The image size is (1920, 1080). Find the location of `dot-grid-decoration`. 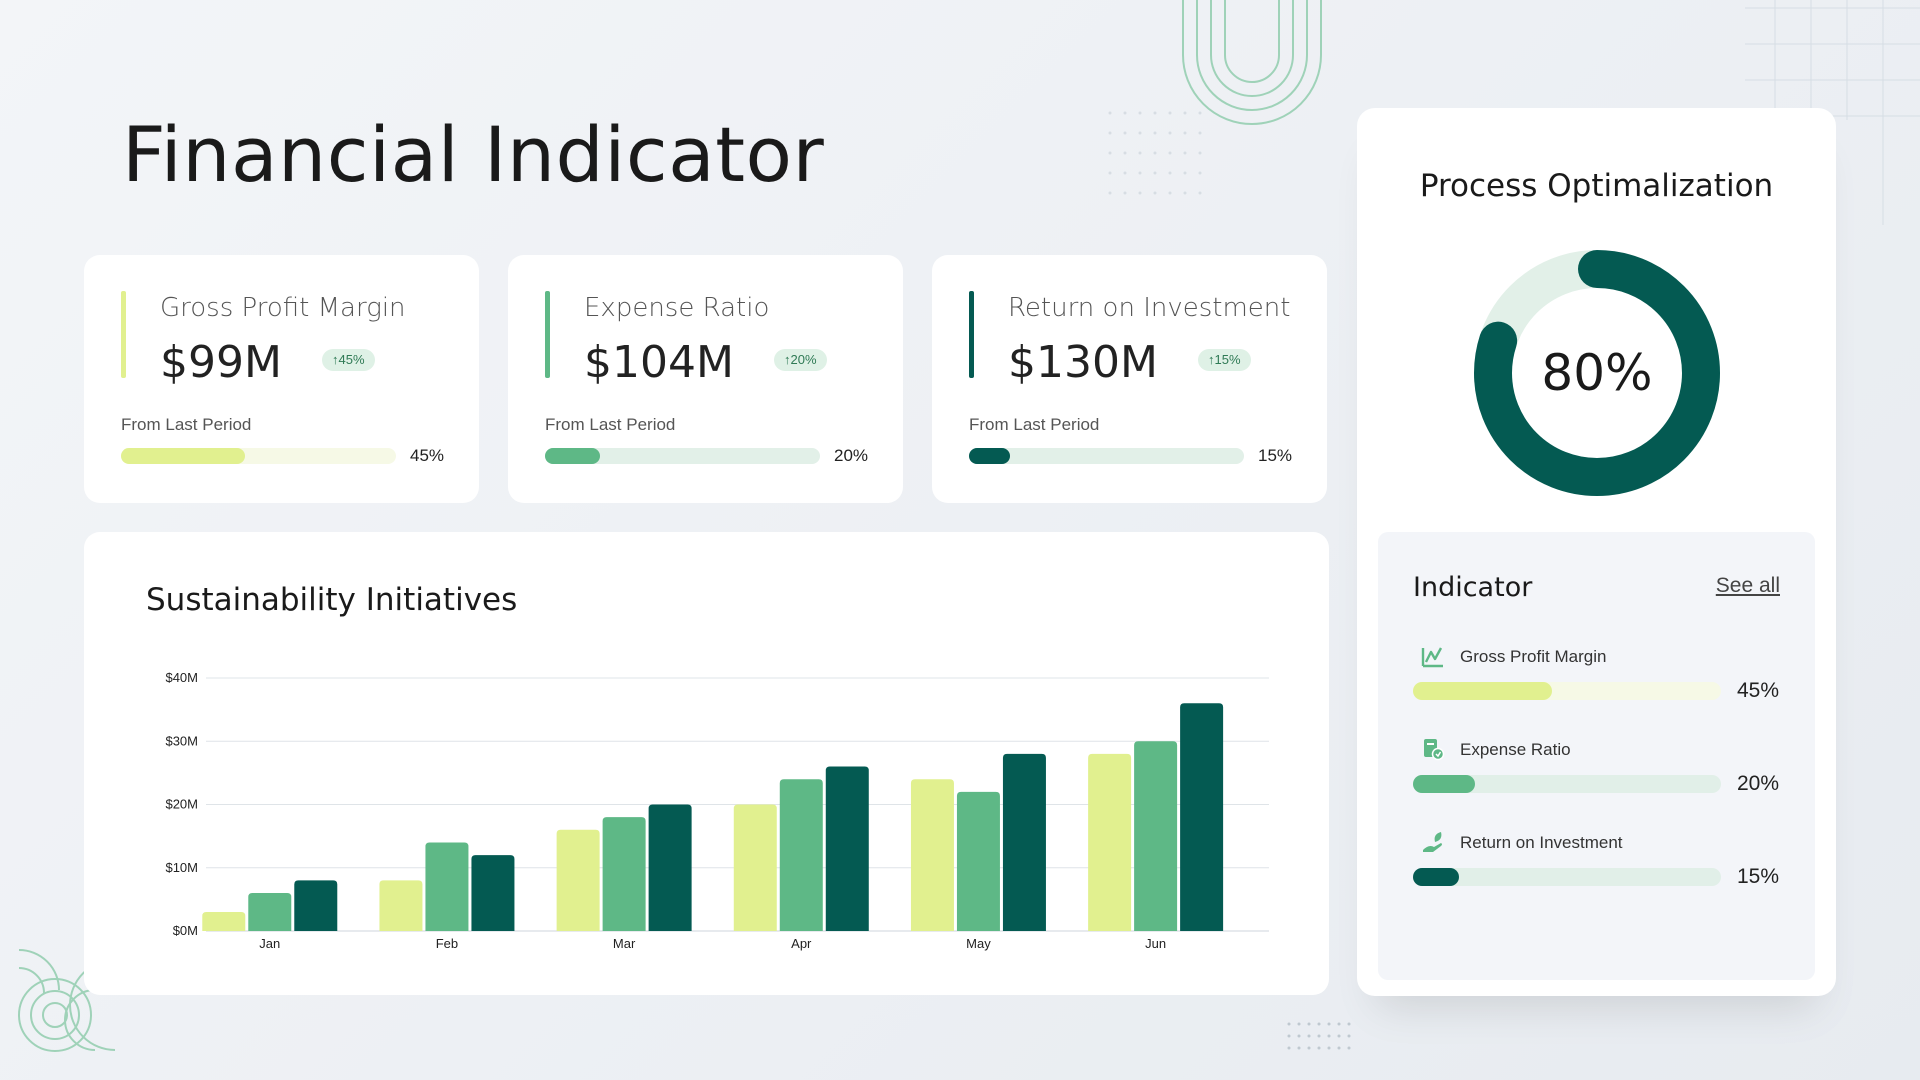

dot-grid-decoration is located at coordinates (1155, 153).